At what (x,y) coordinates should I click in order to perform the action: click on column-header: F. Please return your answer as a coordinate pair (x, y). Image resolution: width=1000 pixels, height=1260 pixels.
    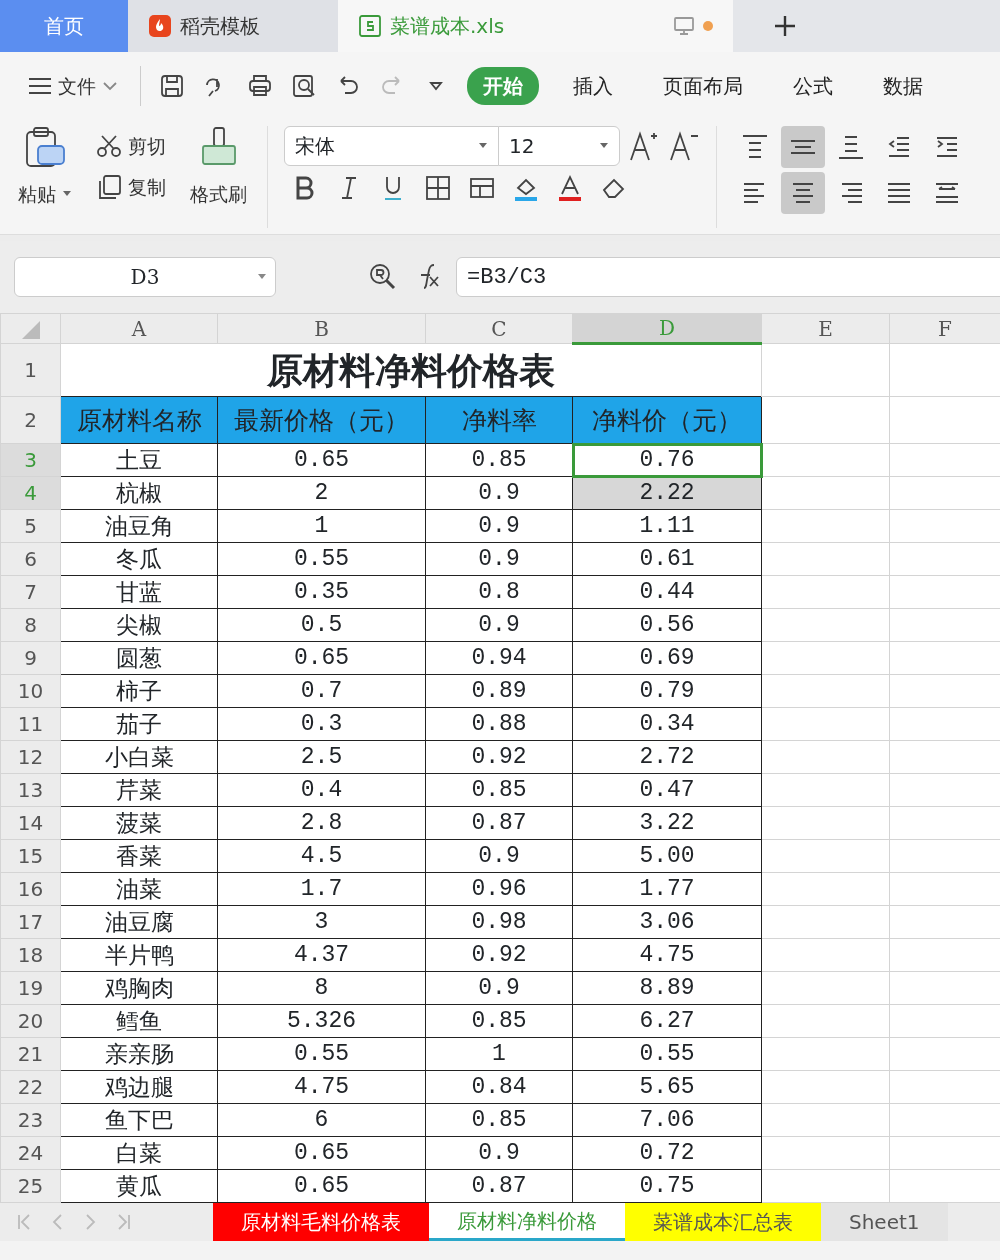
    Looking at the image, I should click on (944, 328).